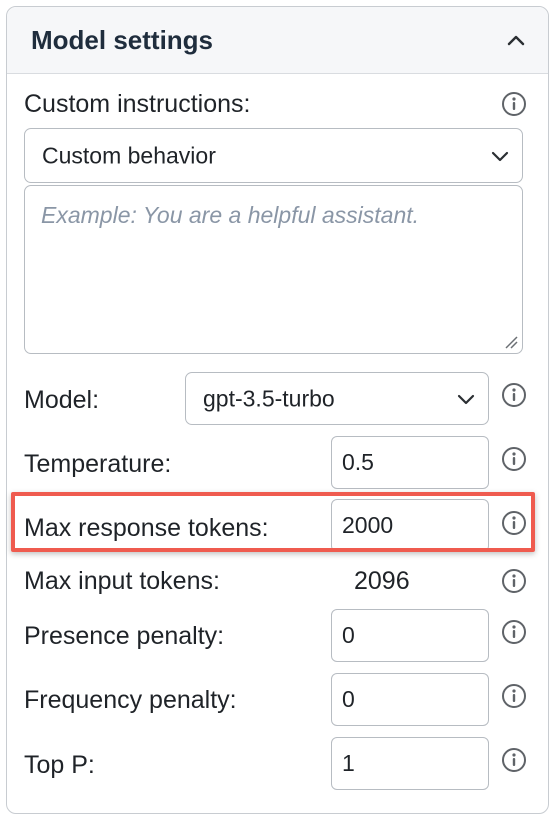 Image resolution: width=558 pixels, height=822 pixels. What do you see at coordinates (269, 398) in the screenshot?
I see `model-selected: gpt-3.5-turbo` at bounding box center [269, 398].